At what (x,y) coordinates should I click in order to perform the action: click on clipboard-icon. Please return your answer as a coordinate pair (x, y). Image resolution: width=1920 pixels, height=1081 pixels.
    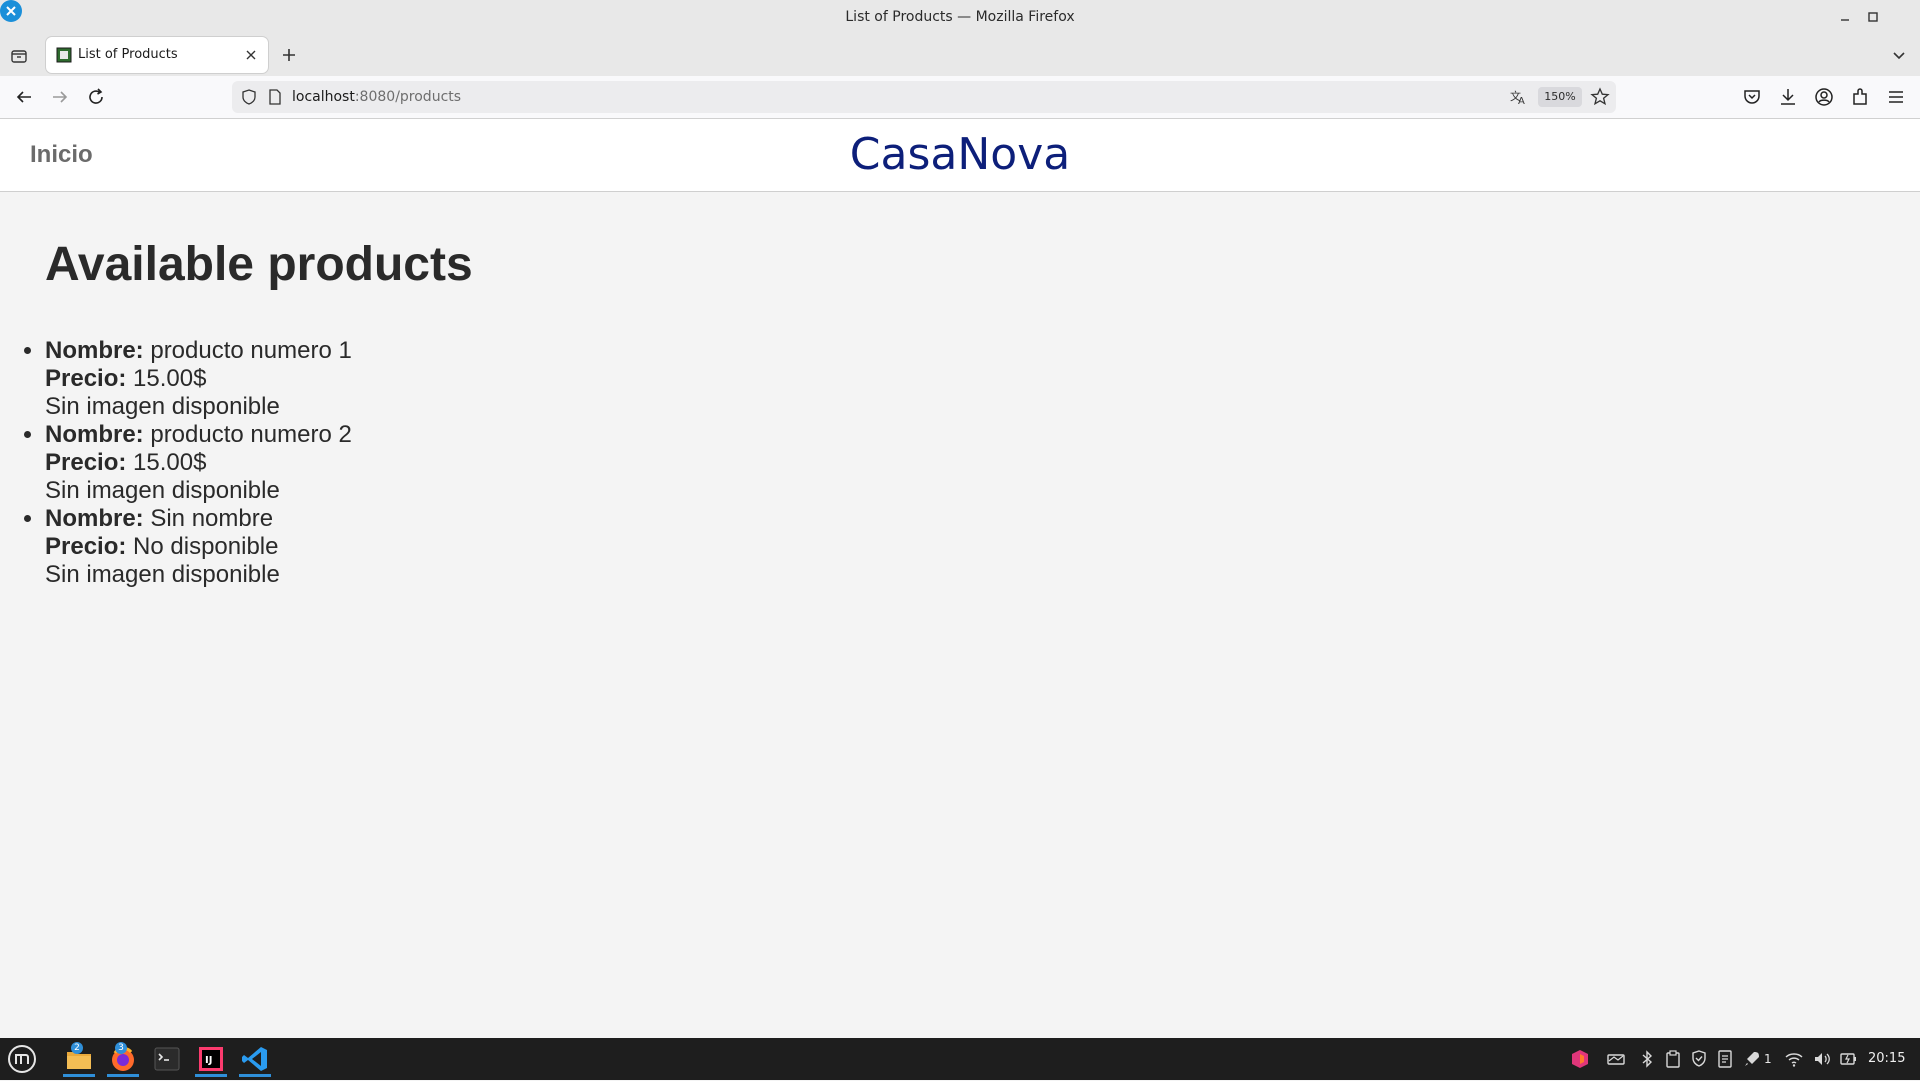
    Looking at the image, I should click on (1673, 1059).